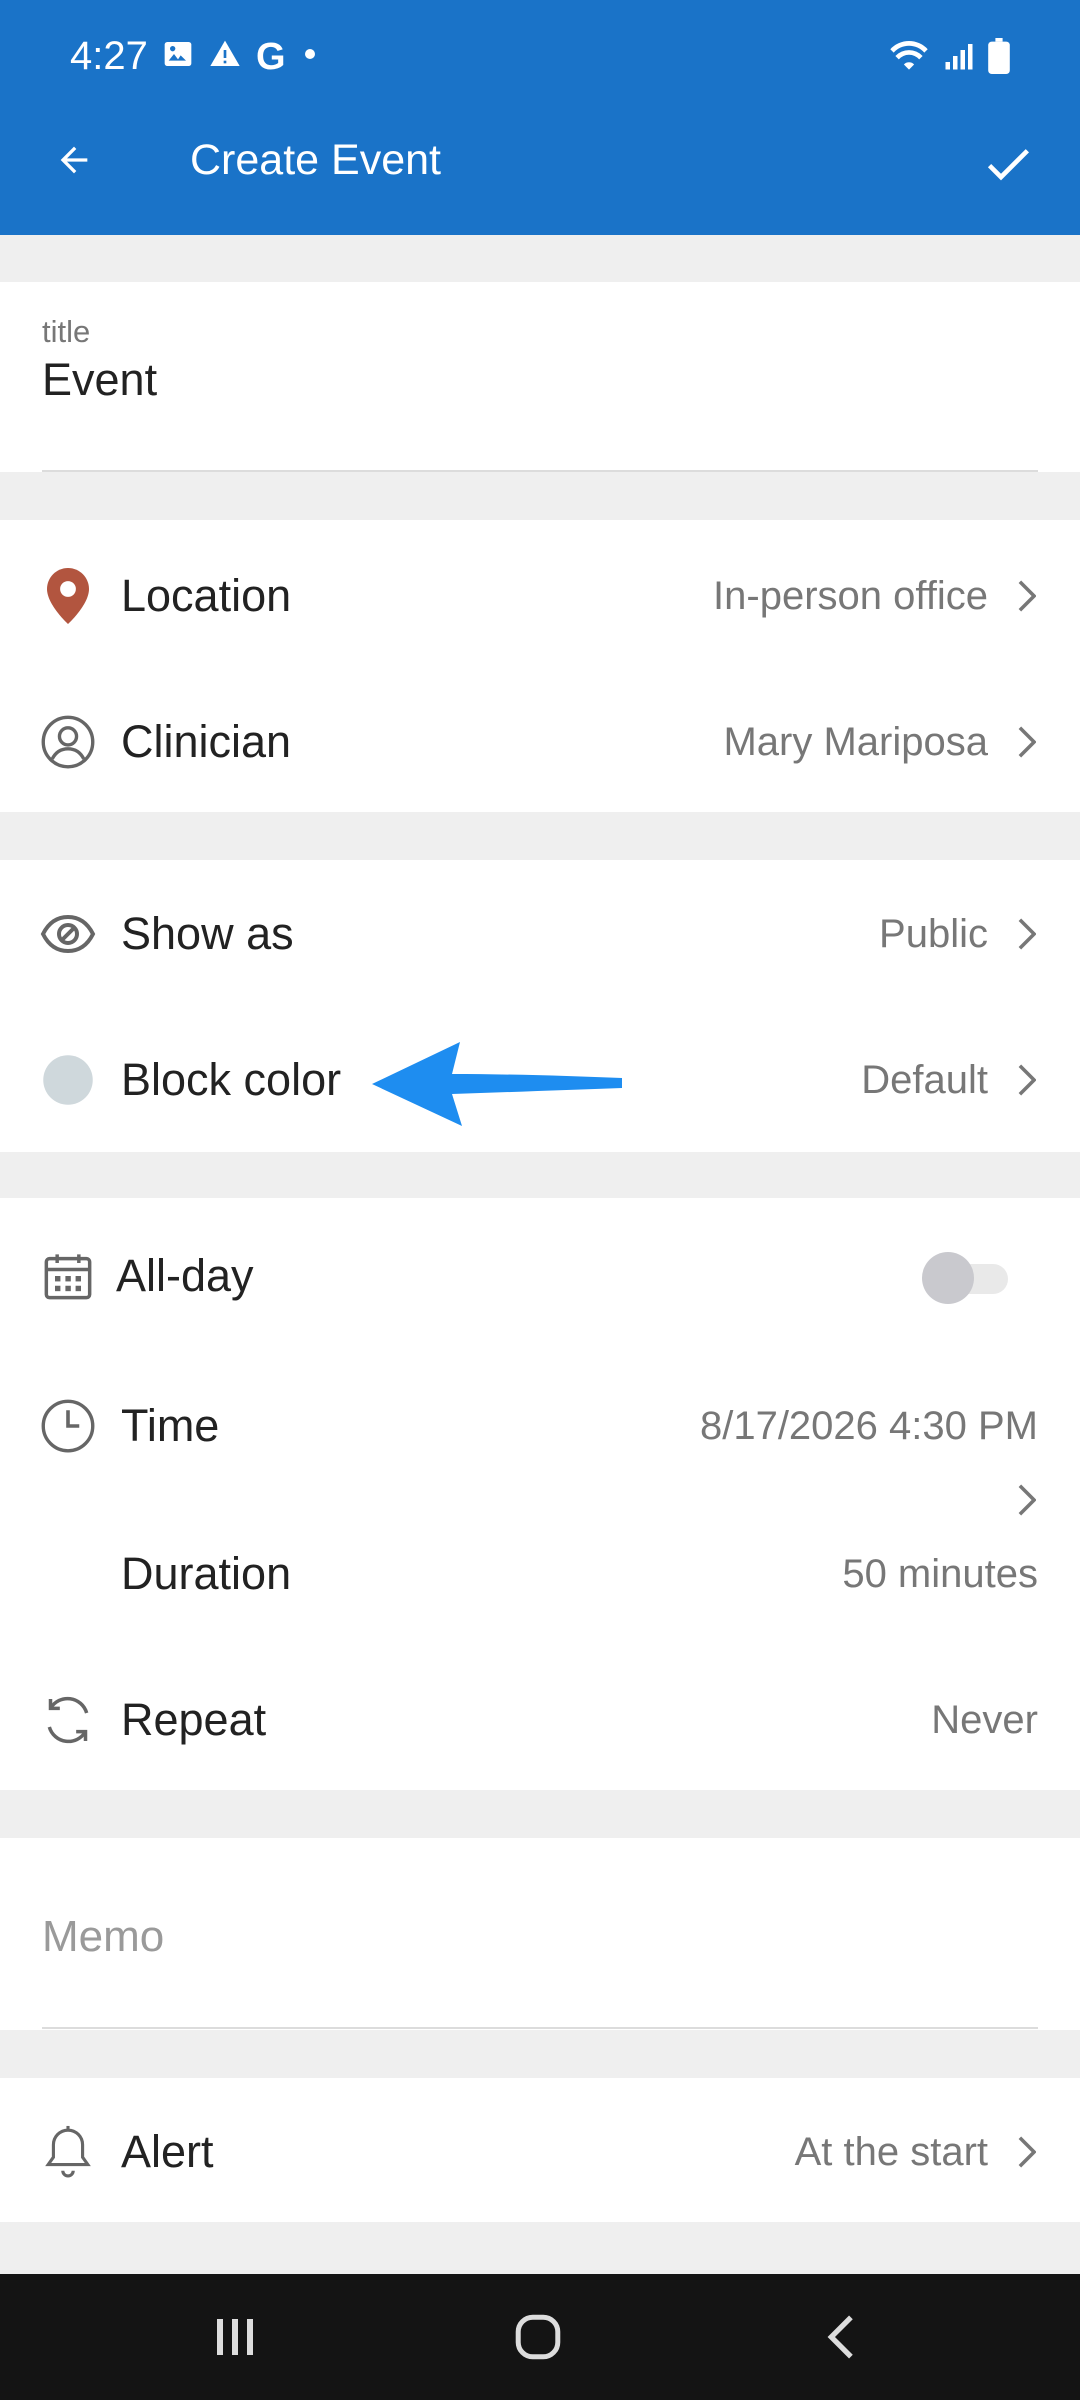 Image resolution: width=1080 pixels, height=2400 pixels. Describe the element at coordinates (940, 1573) in the screenshot. I see `duration-value: 50 minutes` at that location.